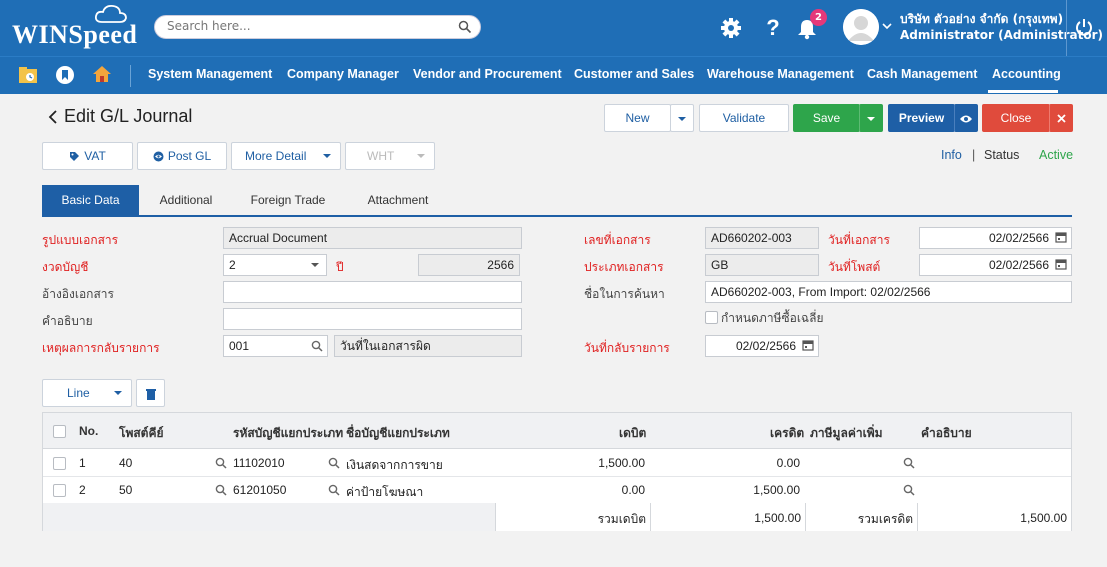 This screenshot has height=567, width=1107. I want to click on row-credit: 0.00, so click(788, 463).